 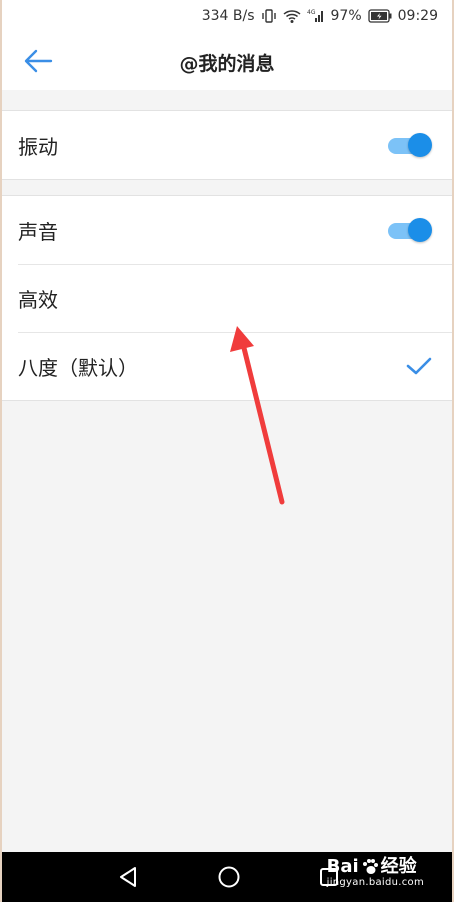 I want to click on battery-icon, so click(x=379, y=16).